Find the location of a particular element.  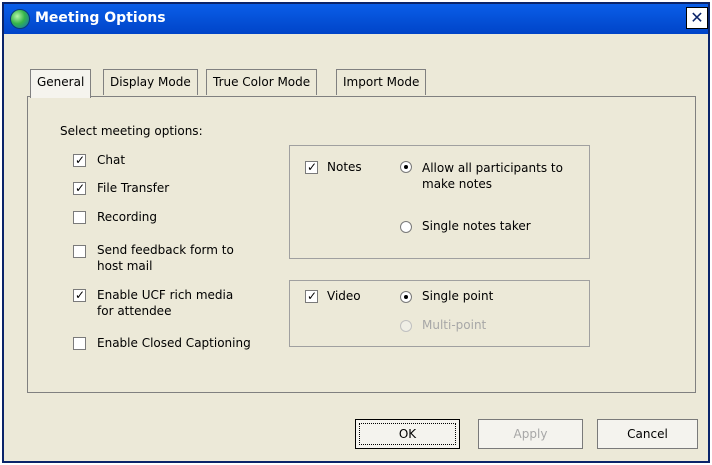

single-point-label: Single point is located at coordinates (458, 296).